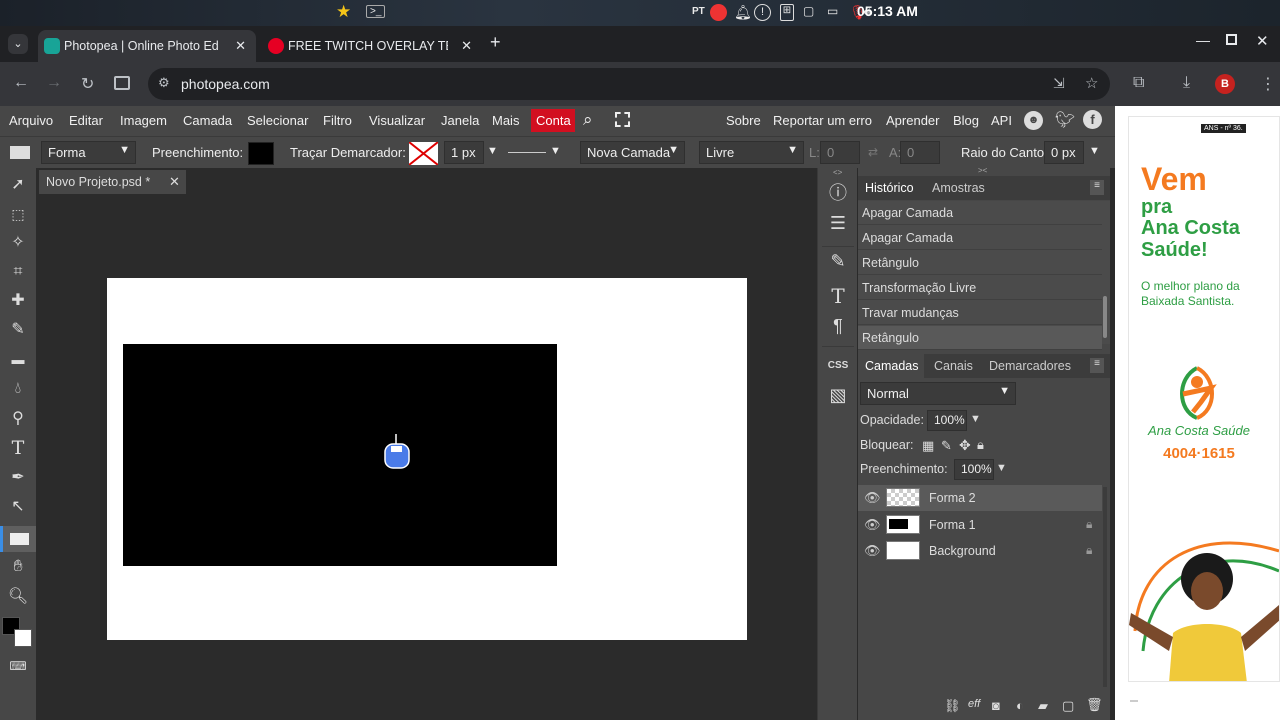 The image size is (1280, 720). What do you see at coordinates (912, 120) in the screenshot?
I see `menu-aprender: Aprender` at bounding box center [912, 120].